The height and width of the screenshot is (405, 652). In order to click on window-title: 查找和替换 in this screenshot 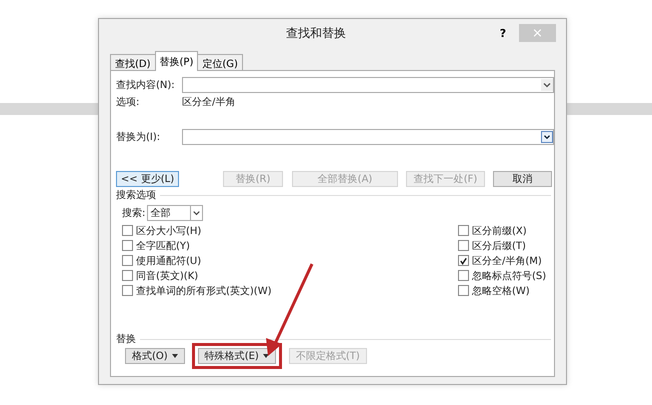, I will do `click(316, 33)`.